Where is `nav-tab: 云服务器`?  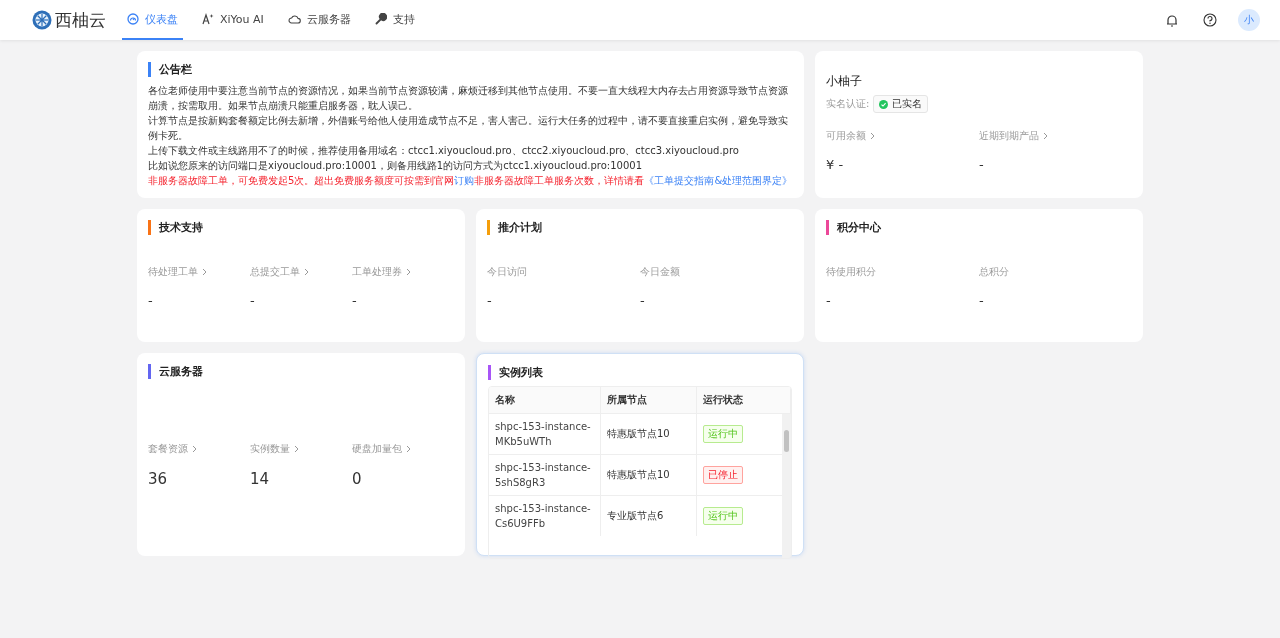 nav-tab: 云服务器 is located at coordinates (319, 20).